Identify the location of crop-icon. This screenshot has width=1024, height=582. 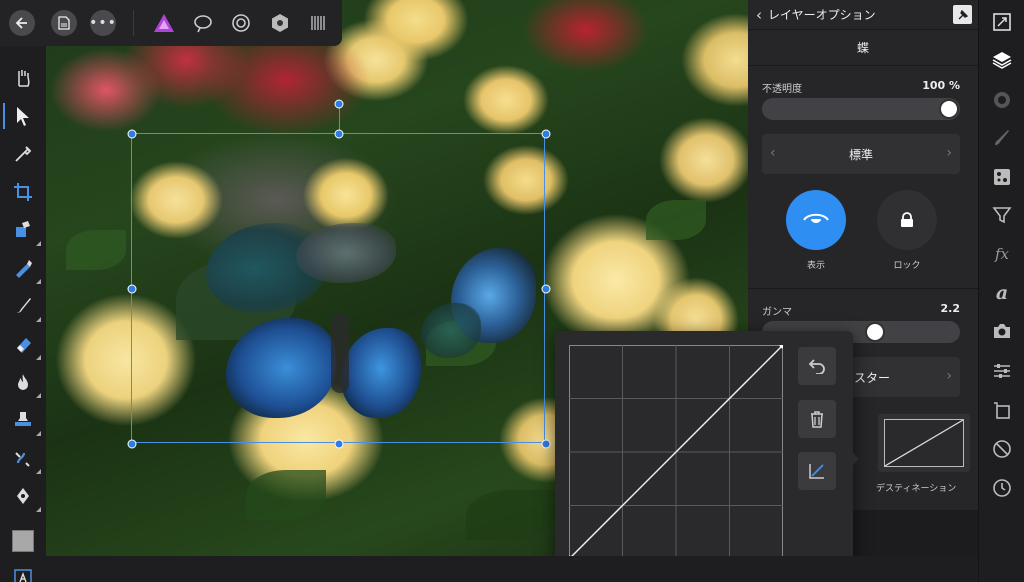
(23, 192).